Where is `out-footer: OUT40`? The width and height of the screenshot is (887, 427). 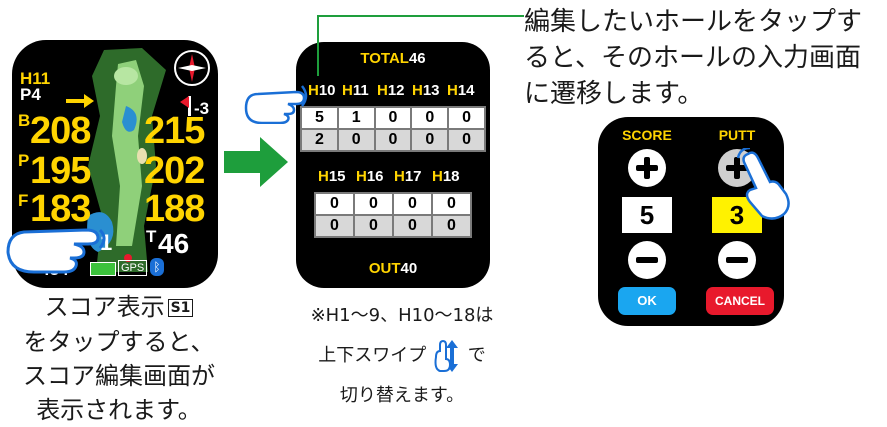 out-footer: OUT40 is located at coordinates (393, 268).